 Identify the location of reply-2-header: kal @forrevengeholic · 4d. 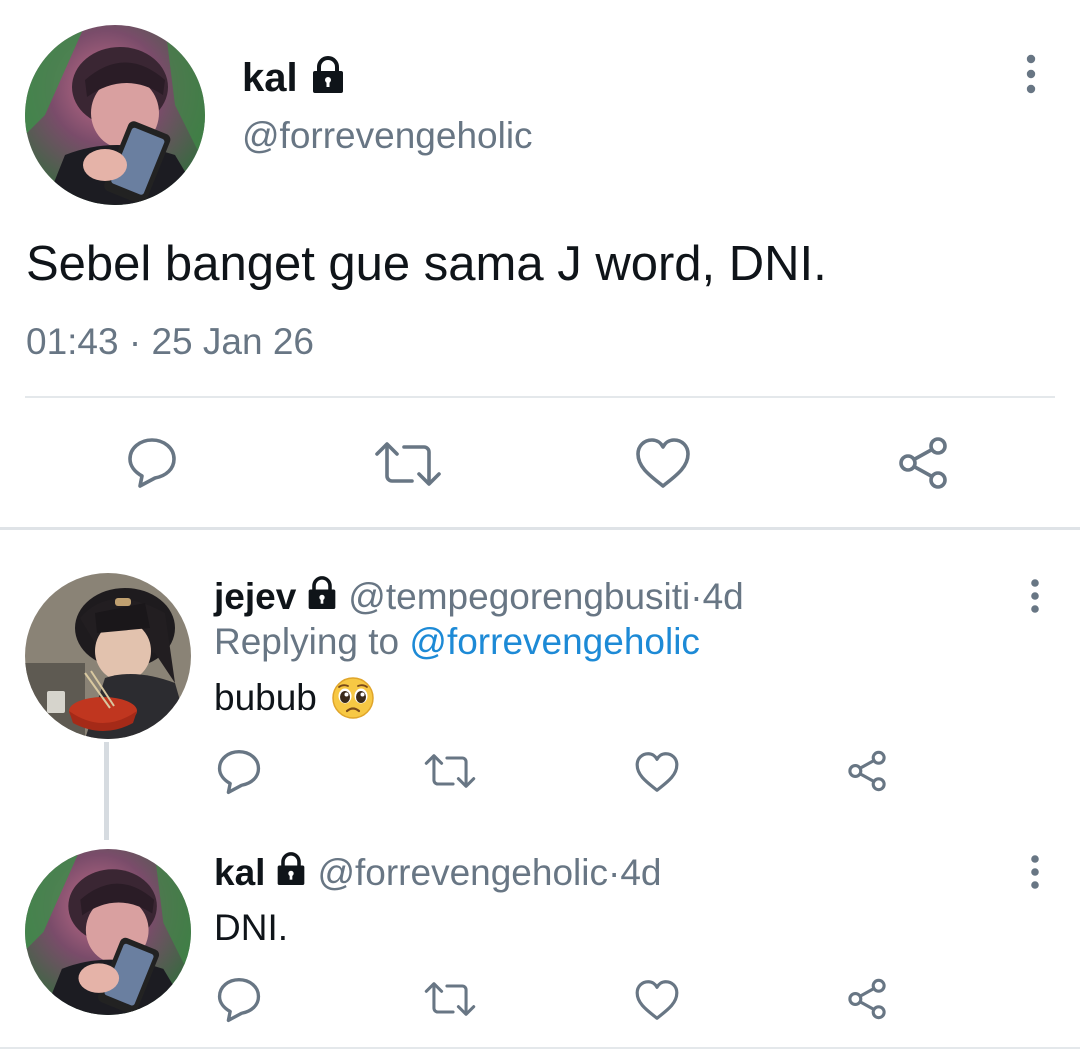
(437, 873).